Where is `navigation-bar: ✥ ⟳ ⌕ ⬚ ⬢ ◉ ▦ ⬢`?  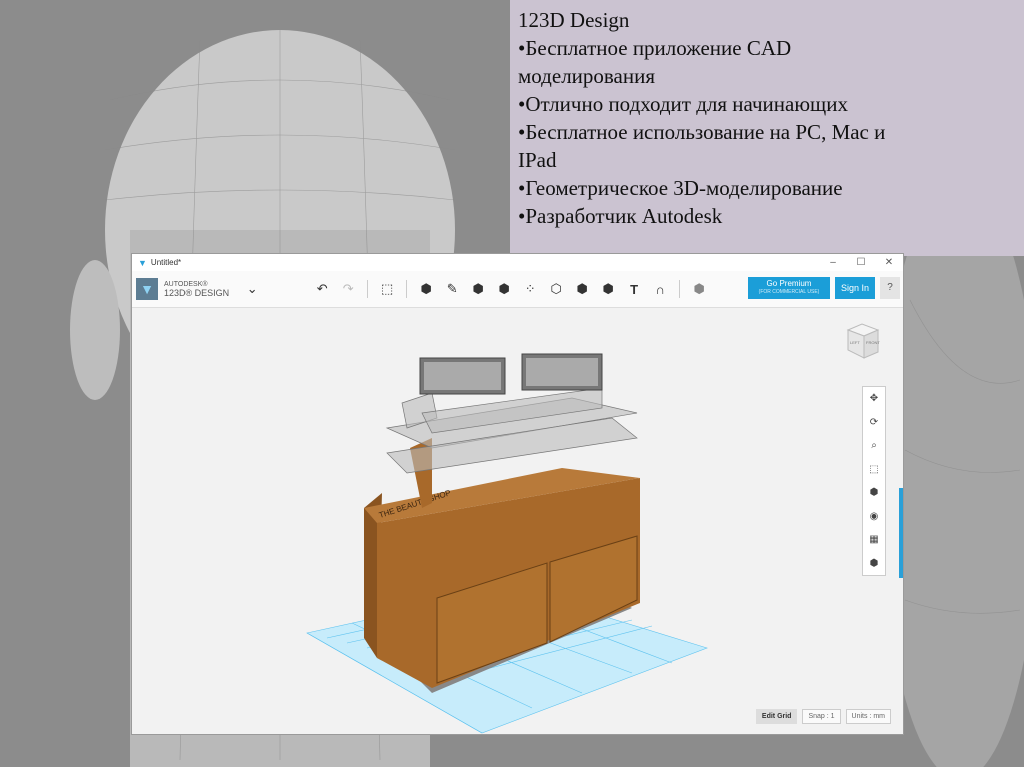 navigation-bar: ✥ ⟳ ⌕ ⬚ ⬢ ◉ ▦ ⬢ is located at coordinates (874, 481).